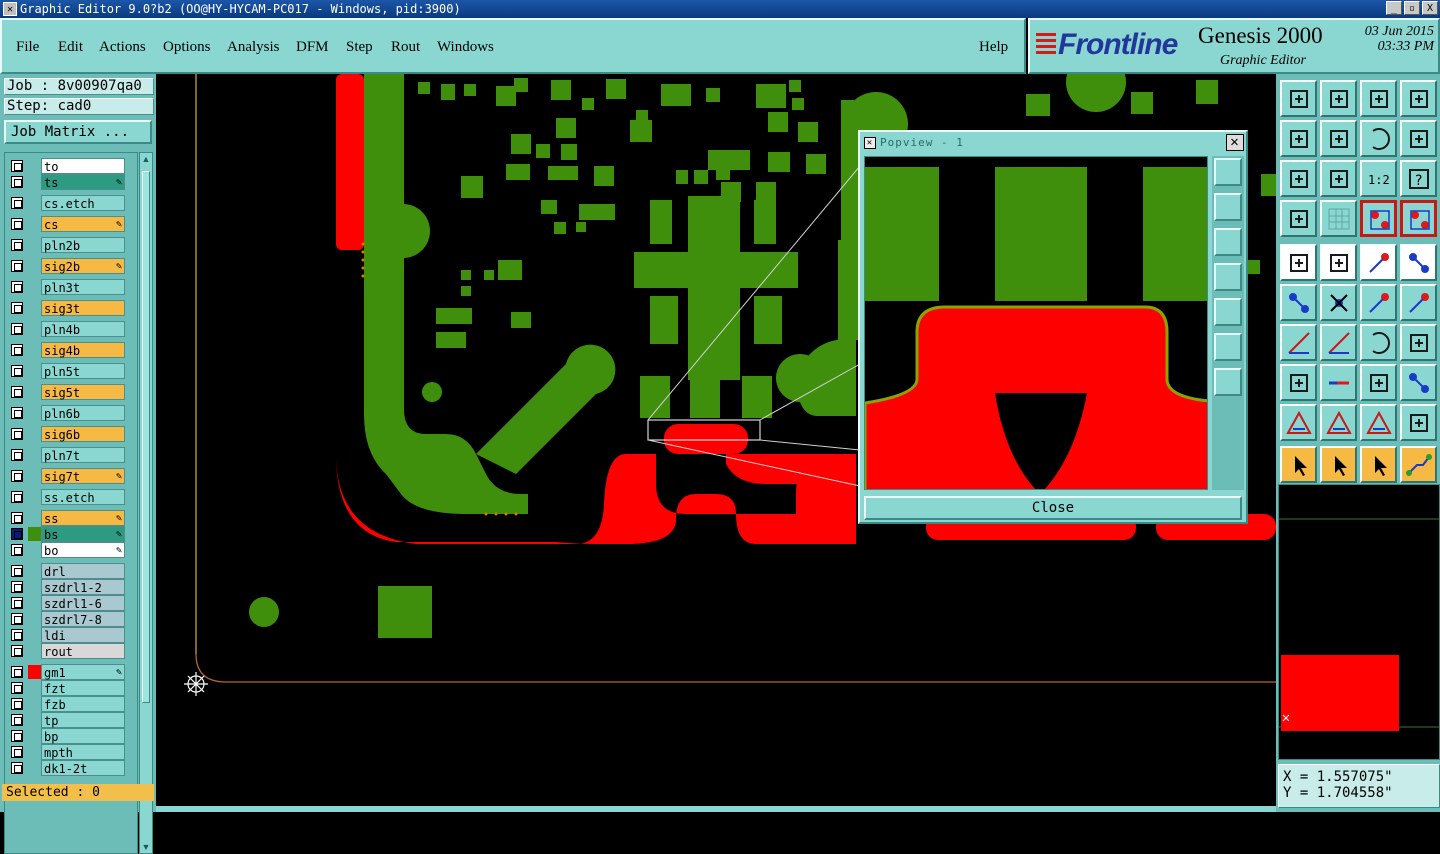 The width and height of the screenshot is (1440, 854). I want to click on layer-row-sig5t: sig5t, so click(72, 392).